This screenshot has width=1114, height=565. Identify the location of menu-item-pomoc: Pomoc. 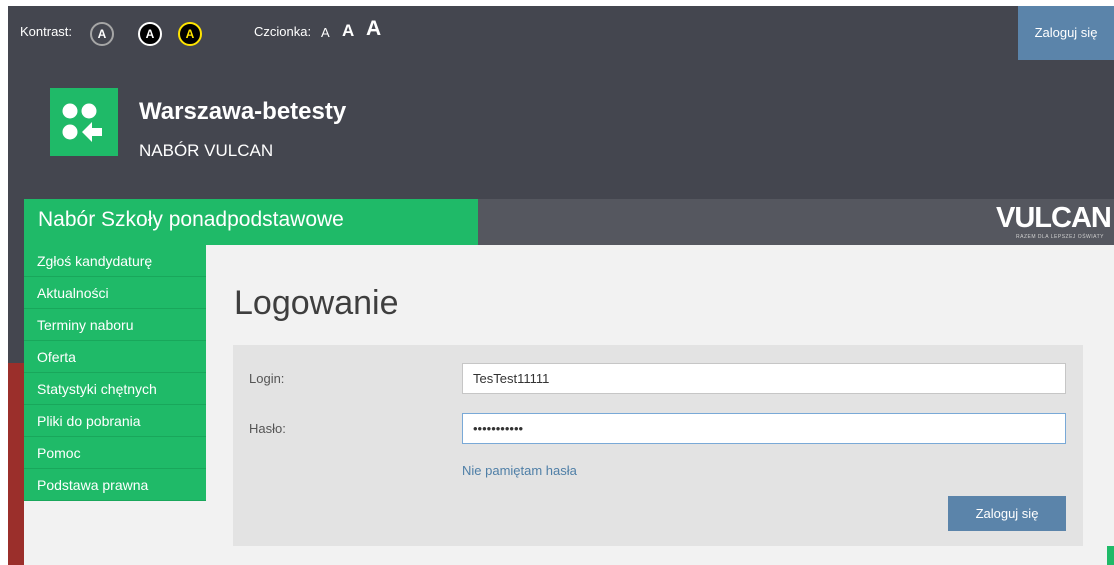
(115, 453).